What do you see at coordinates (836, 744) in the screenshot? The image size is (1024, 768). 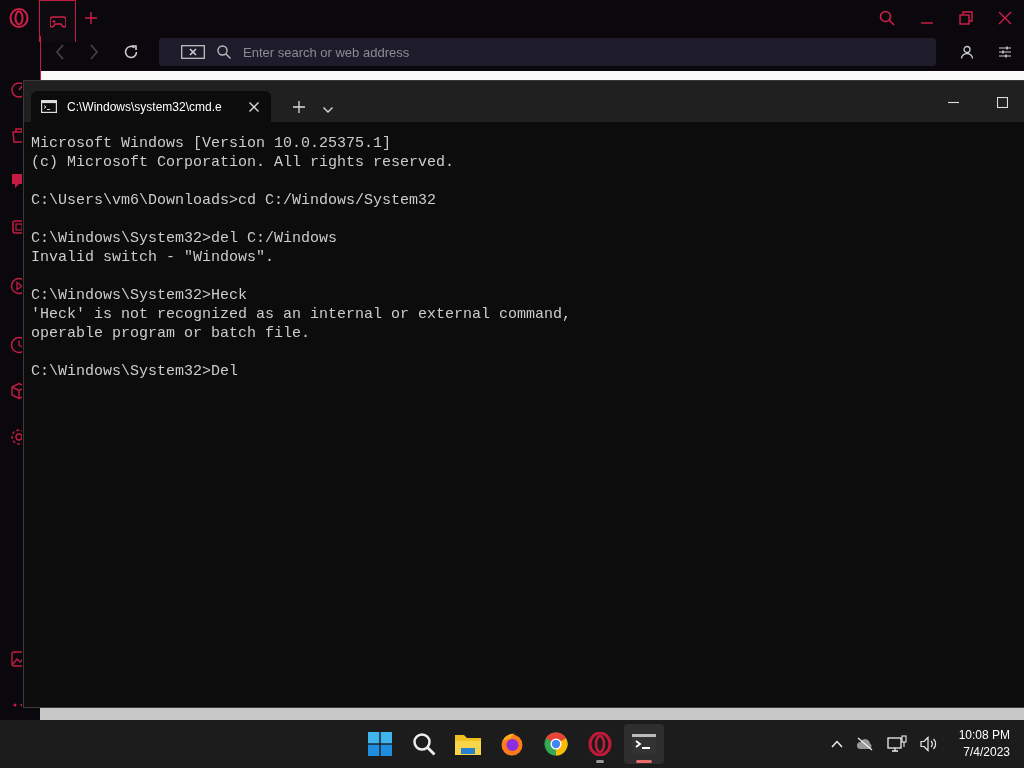 I see `chevron-up-icon` at bounding box center [836, 744].